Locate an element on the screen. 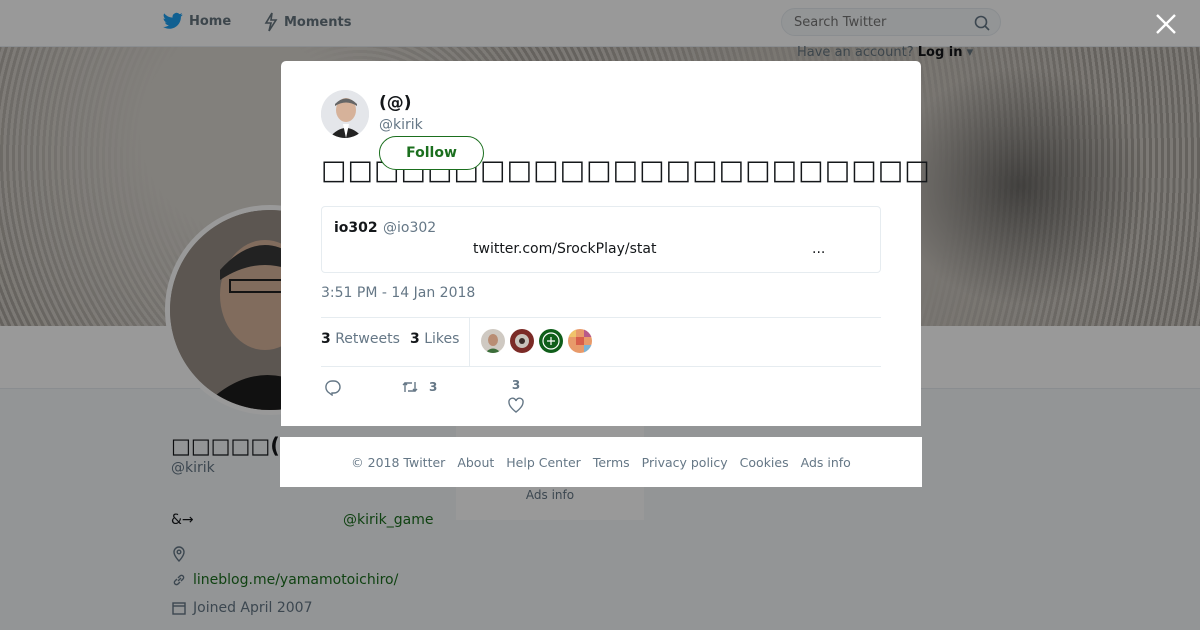 Image resolution: width=1200 pixels, height=630 pixels. quoted-author-name: io302 is located at coordinates (356, 228).